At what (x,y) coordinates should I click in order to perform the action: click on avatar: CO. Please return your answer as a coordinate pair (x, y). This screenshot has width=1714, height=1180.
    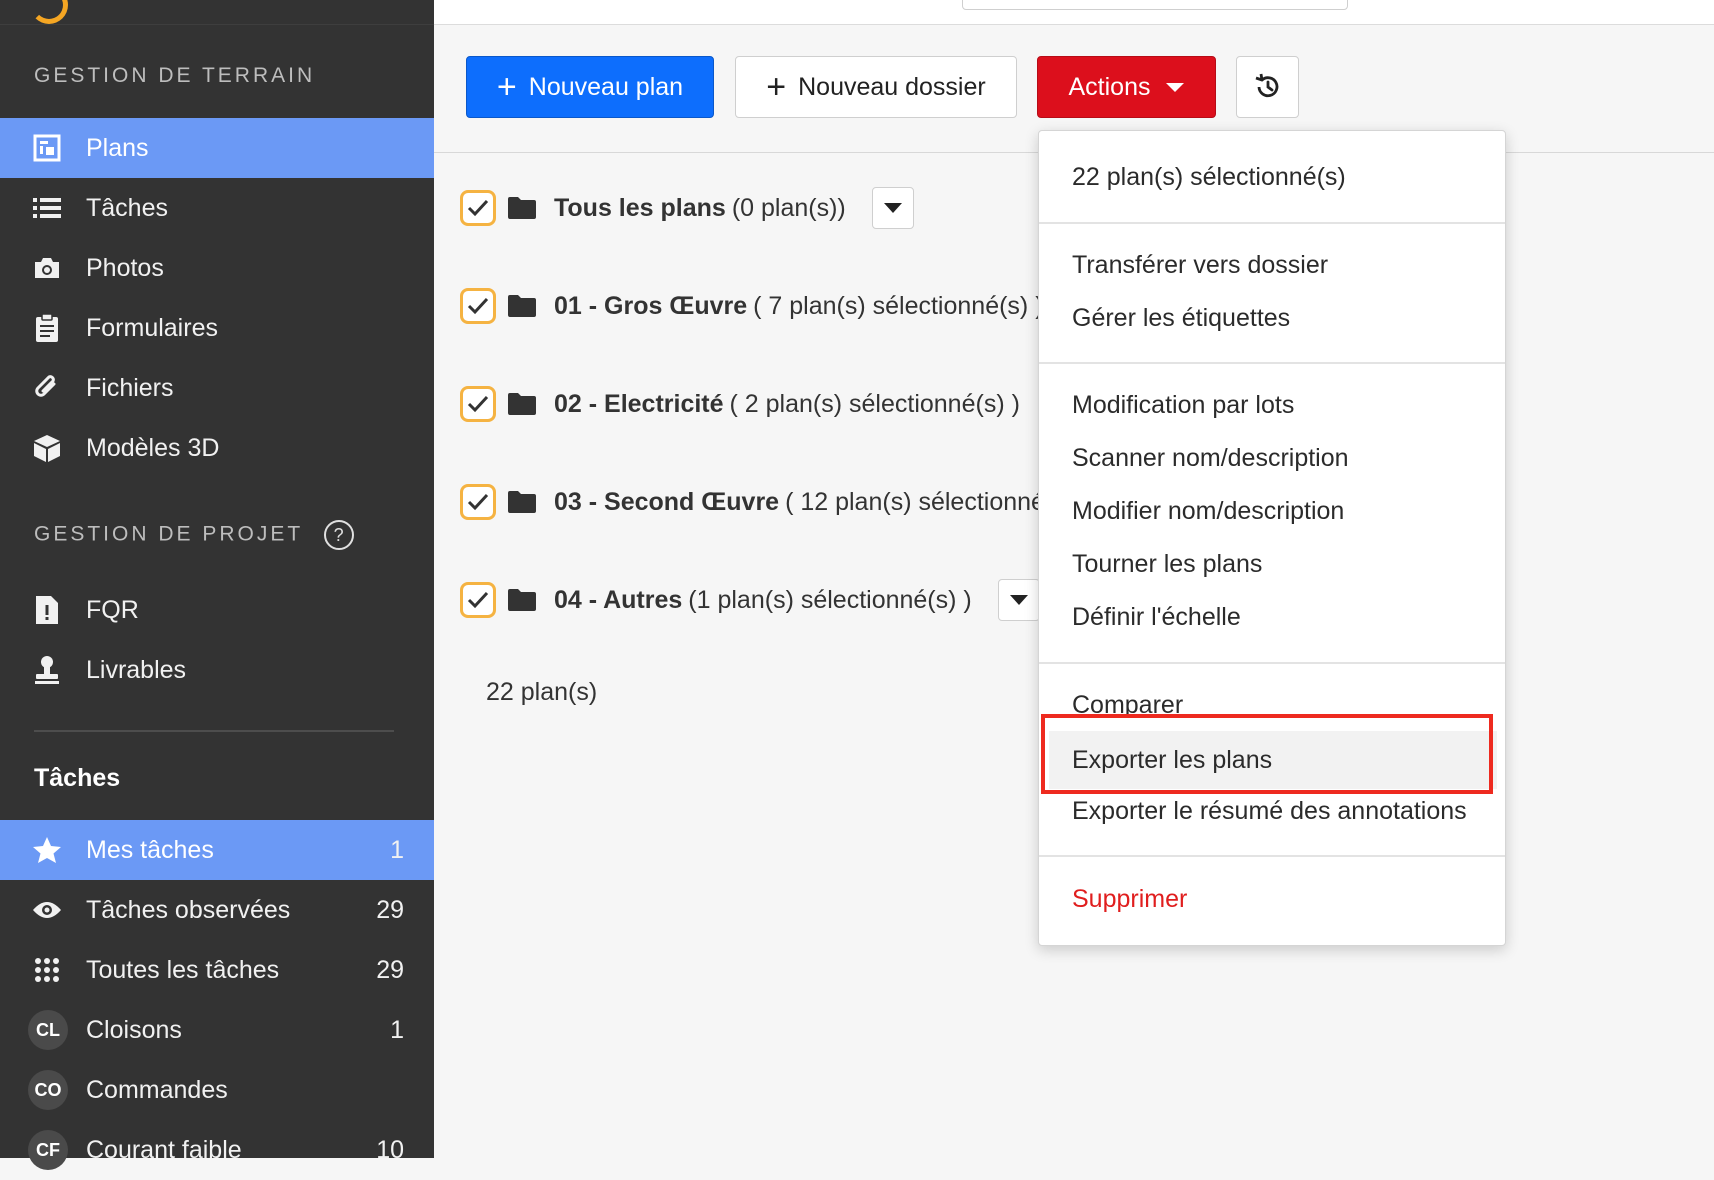
    Looking at the image, I should click on (48, 1090).